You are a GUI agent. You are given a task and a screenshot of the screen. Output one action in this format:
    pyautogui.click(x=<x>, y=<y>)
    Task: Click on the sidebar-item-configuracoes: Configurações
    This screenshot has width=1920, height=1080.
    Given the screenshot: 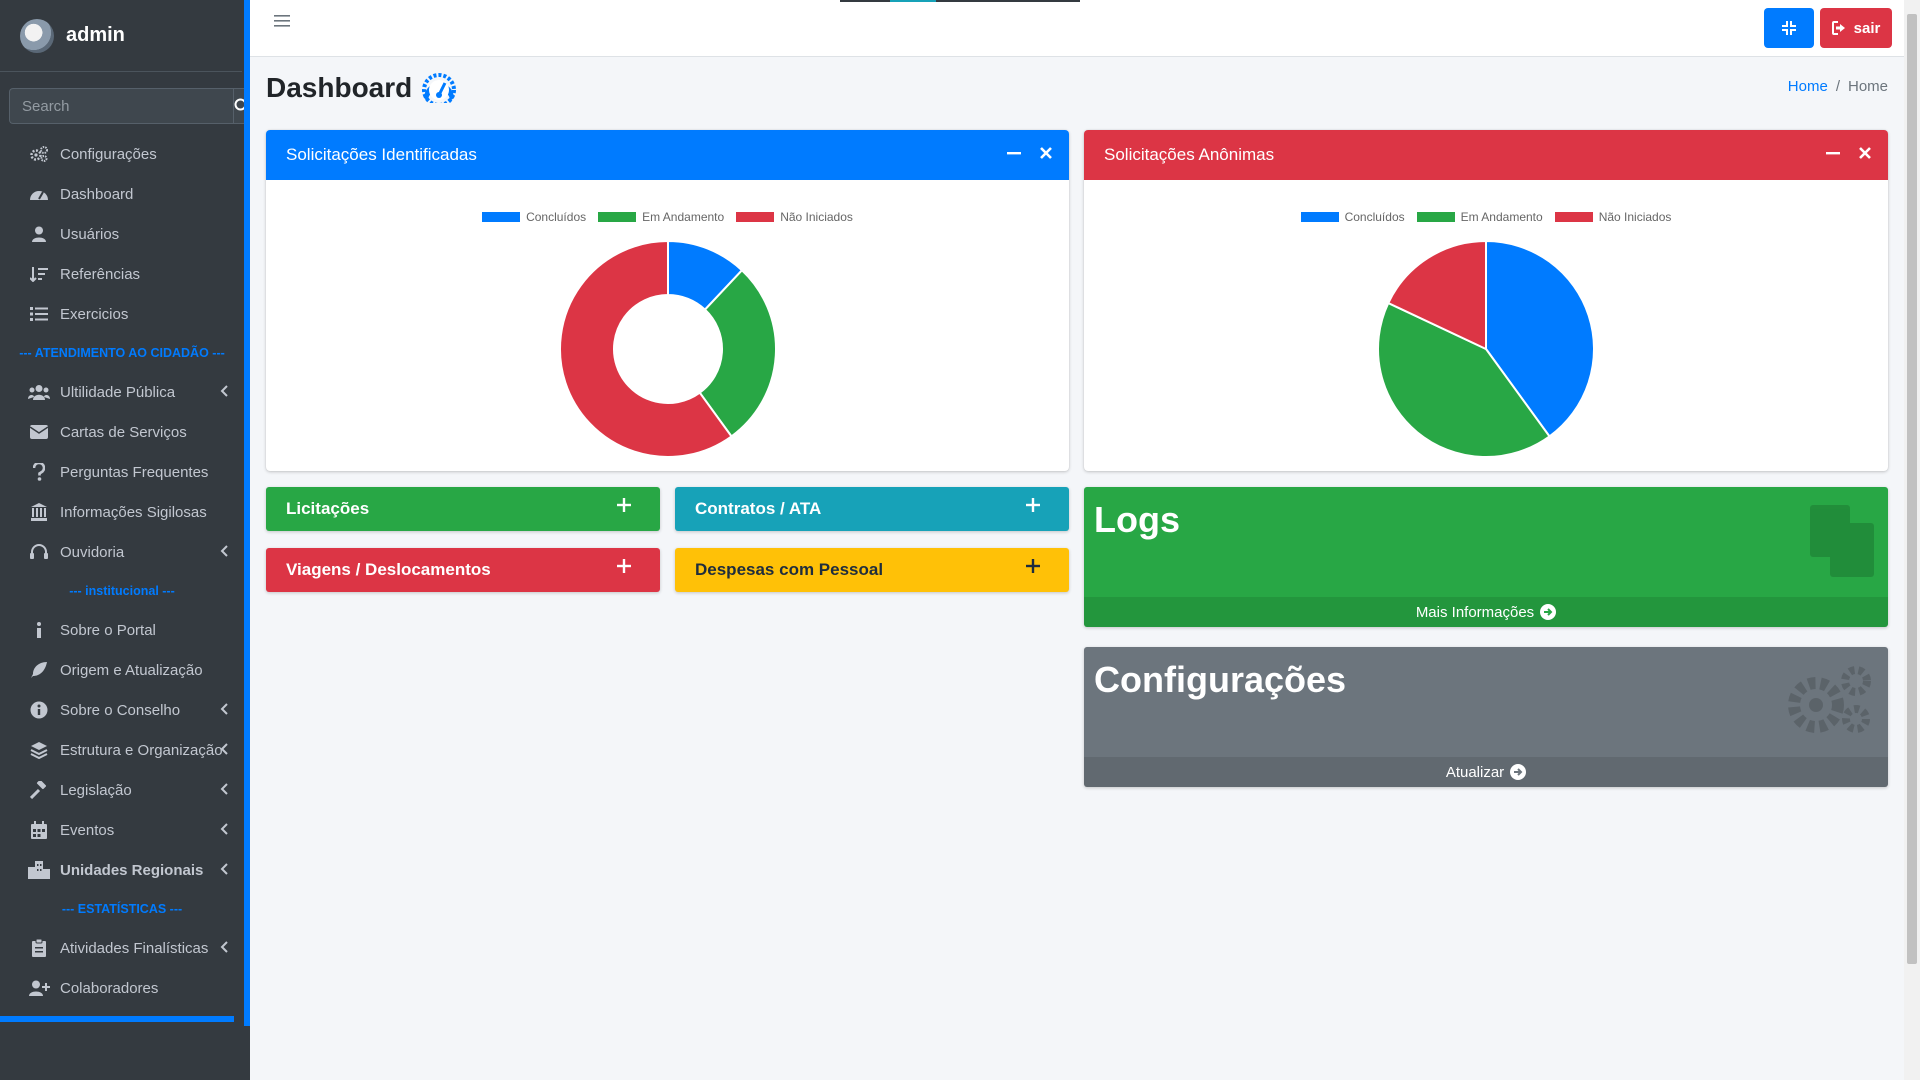 What is the action you would take?
    pyautogui.click(x=122, y=154)
    